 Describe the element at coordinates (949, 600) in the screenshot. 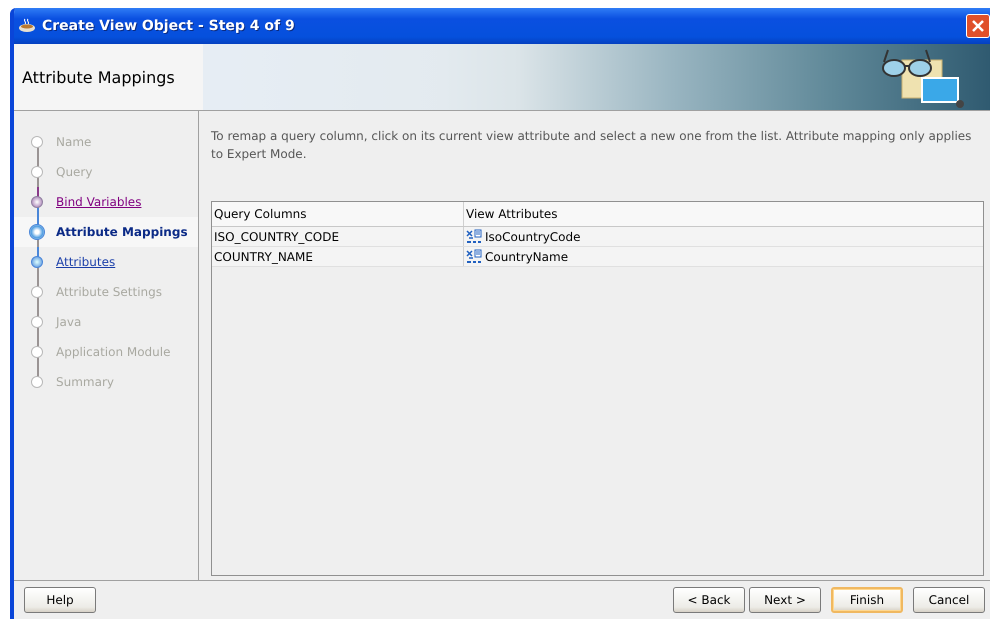

I see `cancel-button: Cancel` at that location.